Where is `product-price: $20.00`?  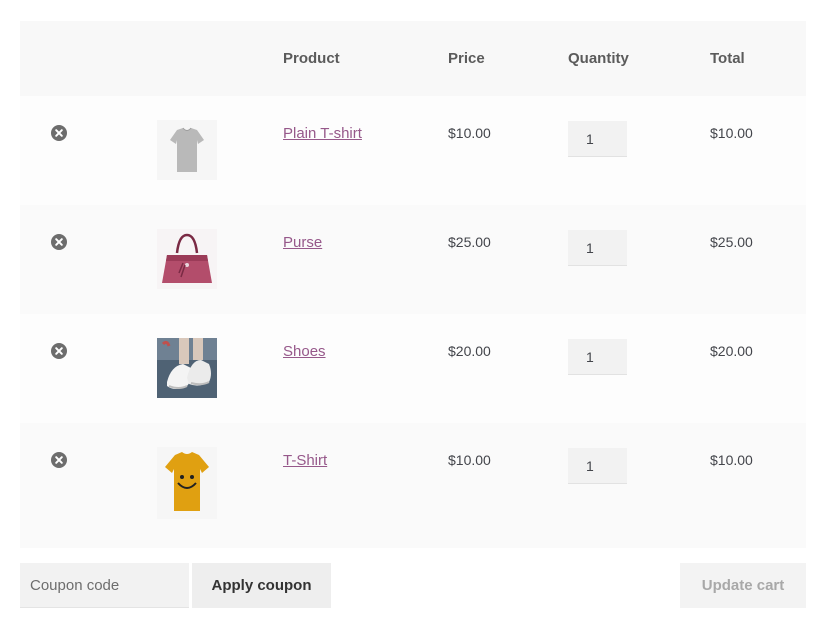 product-price: $20.00 is located at coordinates (469, 351).